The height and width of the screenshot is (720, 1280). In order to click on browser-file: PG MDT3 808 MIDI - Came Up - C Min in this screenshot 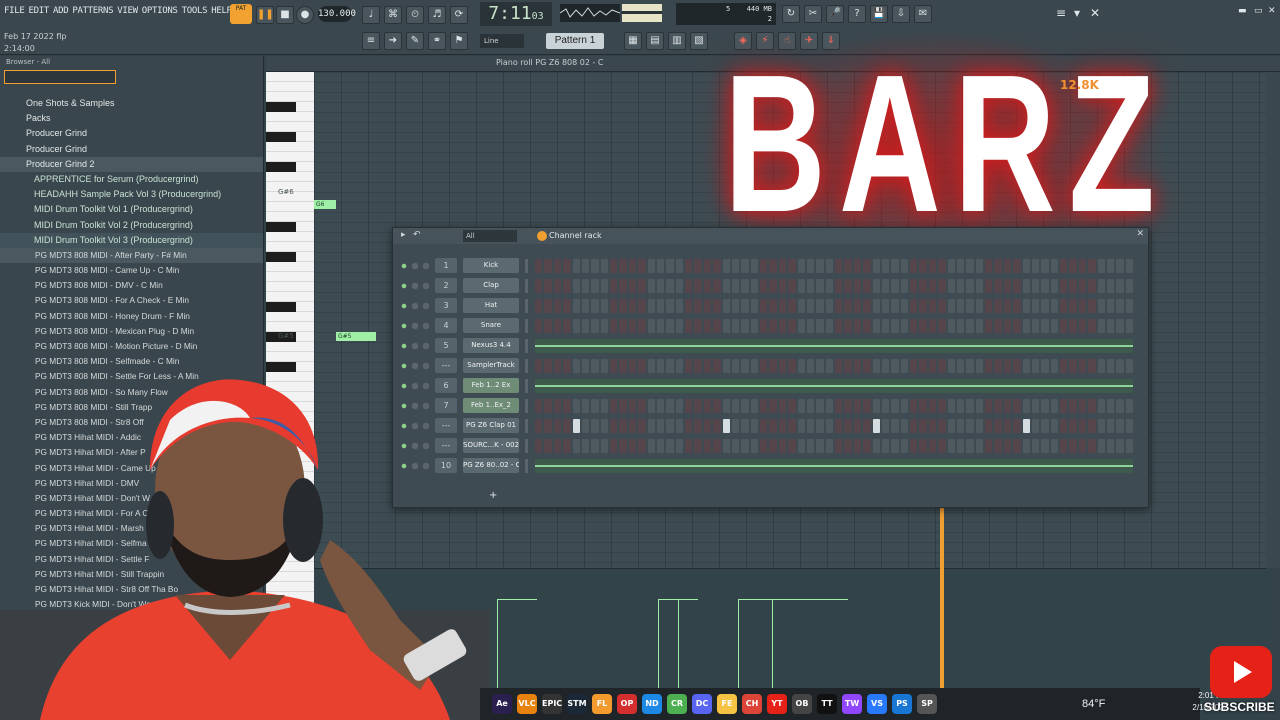, I will do `click(131, 270)`.